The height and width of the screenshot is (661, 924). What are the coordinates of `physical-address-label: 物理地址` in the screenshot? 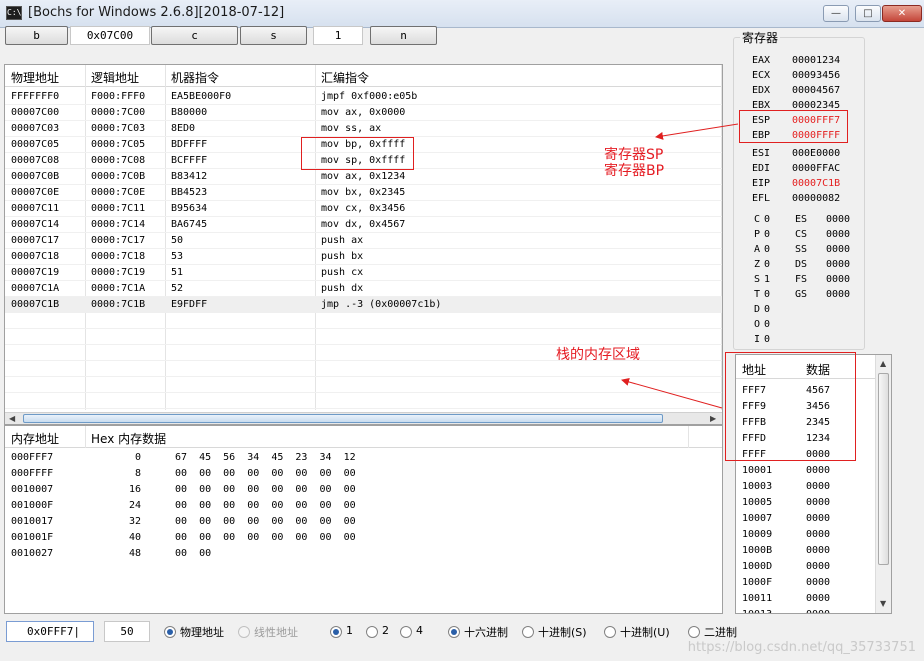 It's located at (202, 632).